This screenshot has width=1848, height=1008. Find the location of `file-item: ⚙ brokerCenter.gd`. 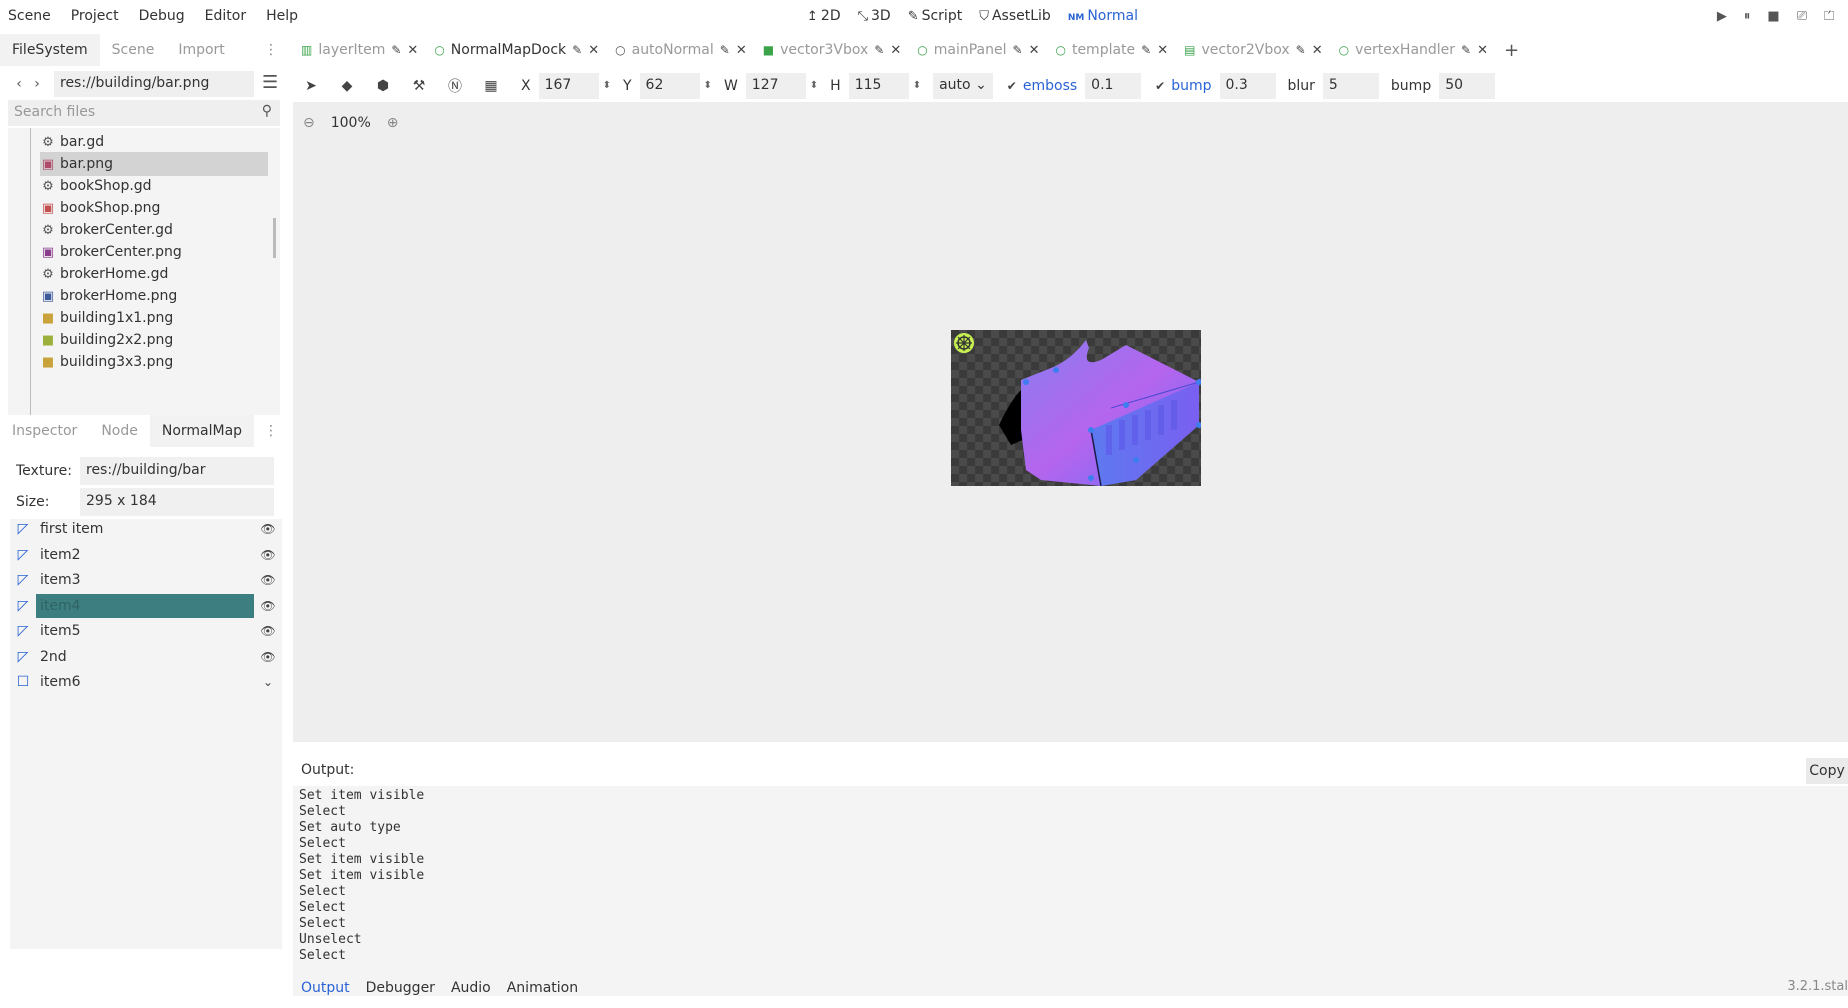

file-item: ⚙ brokerCenter.gd is located at coordinates (154, 230).